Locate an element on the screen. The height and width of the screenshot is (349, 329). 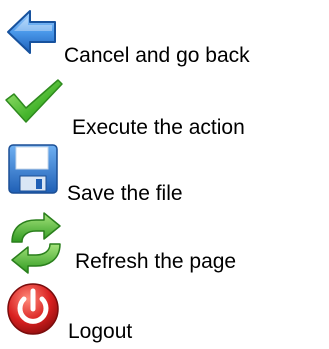
refresh-label: Refresh the page is located at coordinates (156, 261).